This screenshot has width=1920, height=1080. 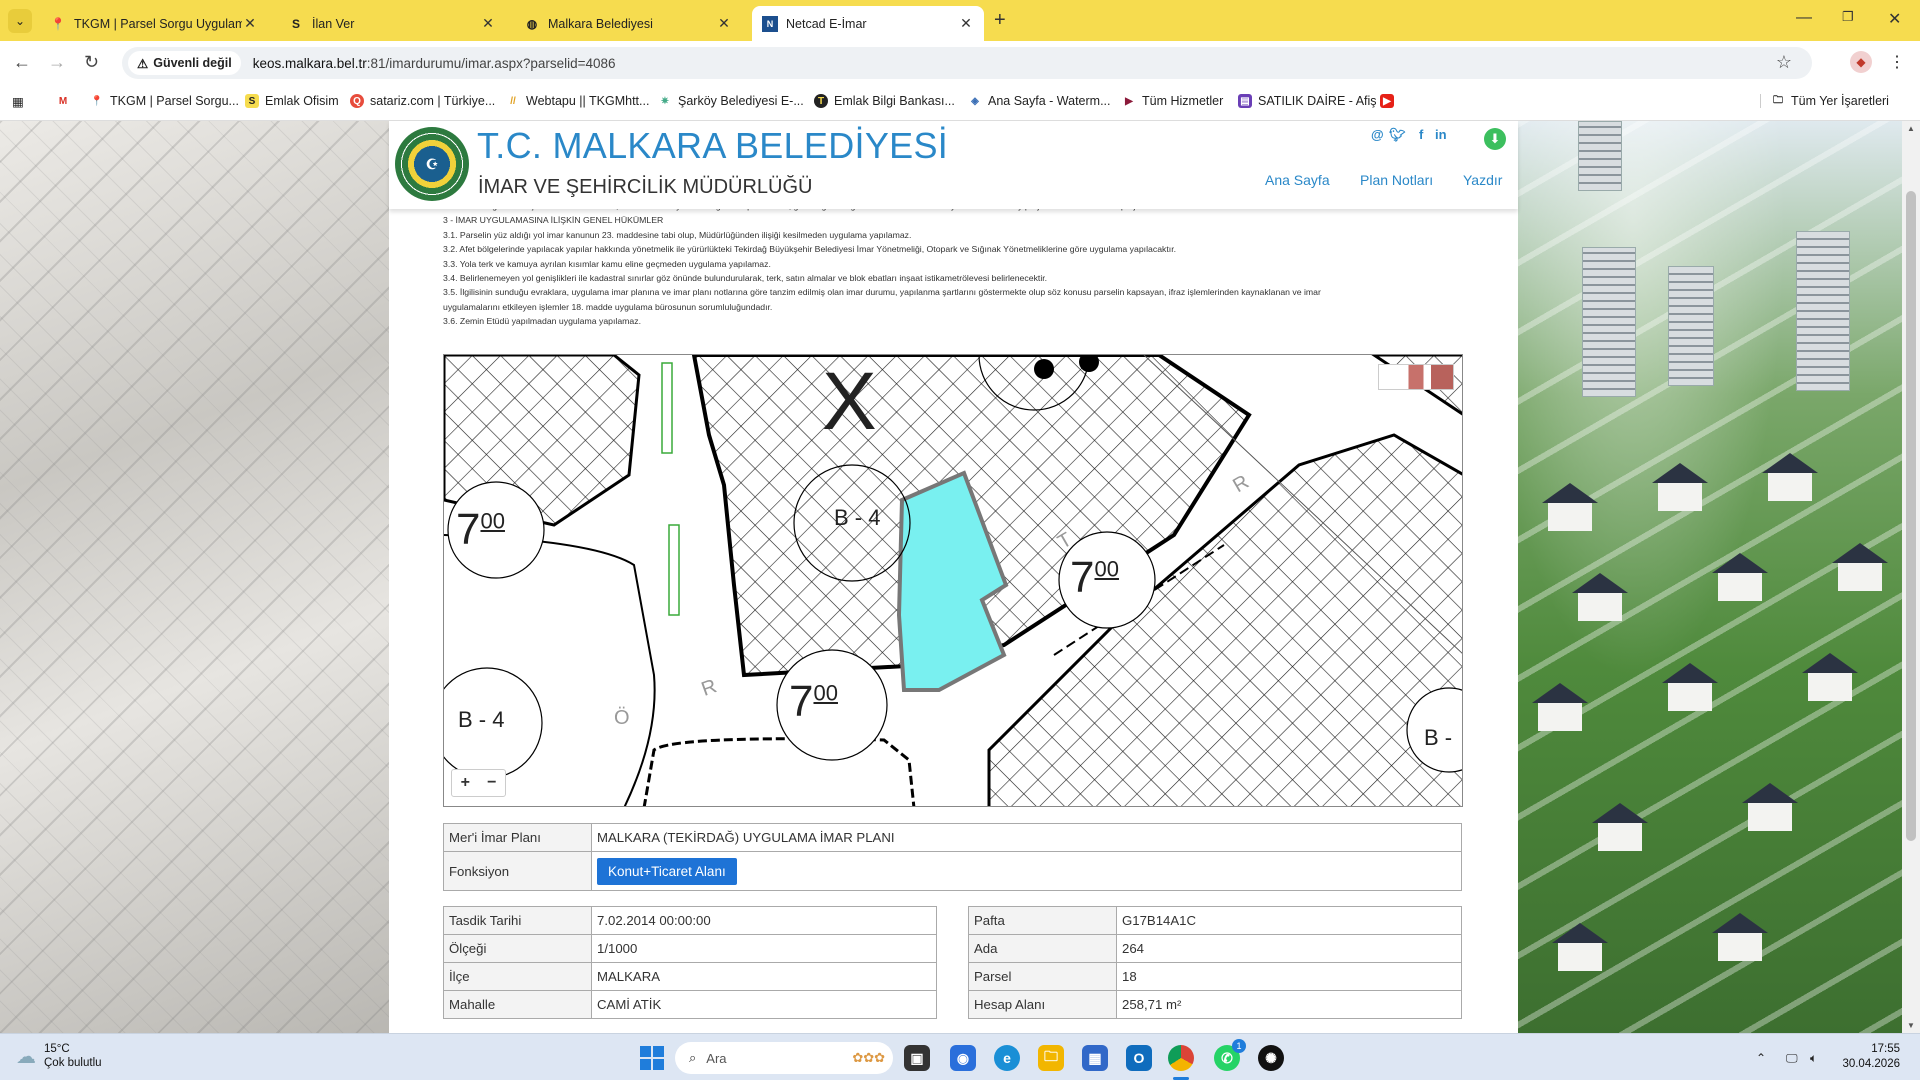 I want to click on table-row: İlçe MALKARA, so click(x=690, y=976).